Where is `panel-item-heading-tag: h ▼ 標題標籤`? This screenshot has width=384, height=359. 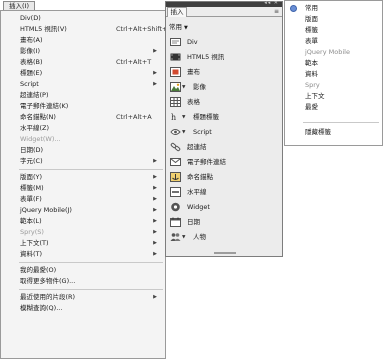 panel-item-heading-tag: h ▼ 標題標籤 is located at coordinates (225, 117).